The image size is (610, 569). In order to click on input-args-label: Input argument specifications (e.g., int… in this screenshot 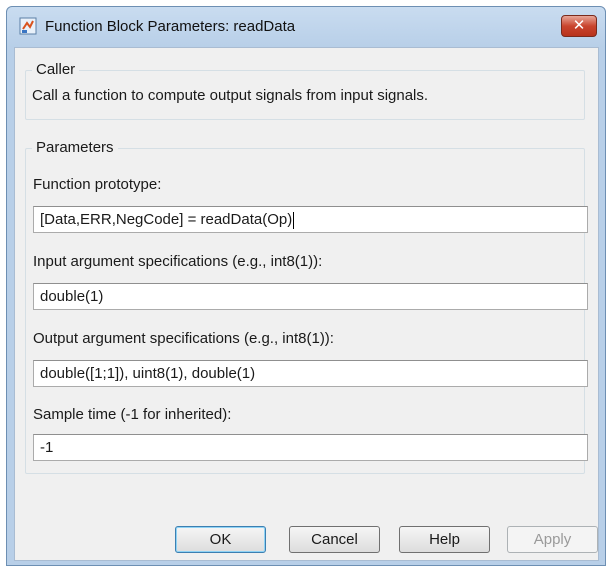, I will do `click(178, 261)`.